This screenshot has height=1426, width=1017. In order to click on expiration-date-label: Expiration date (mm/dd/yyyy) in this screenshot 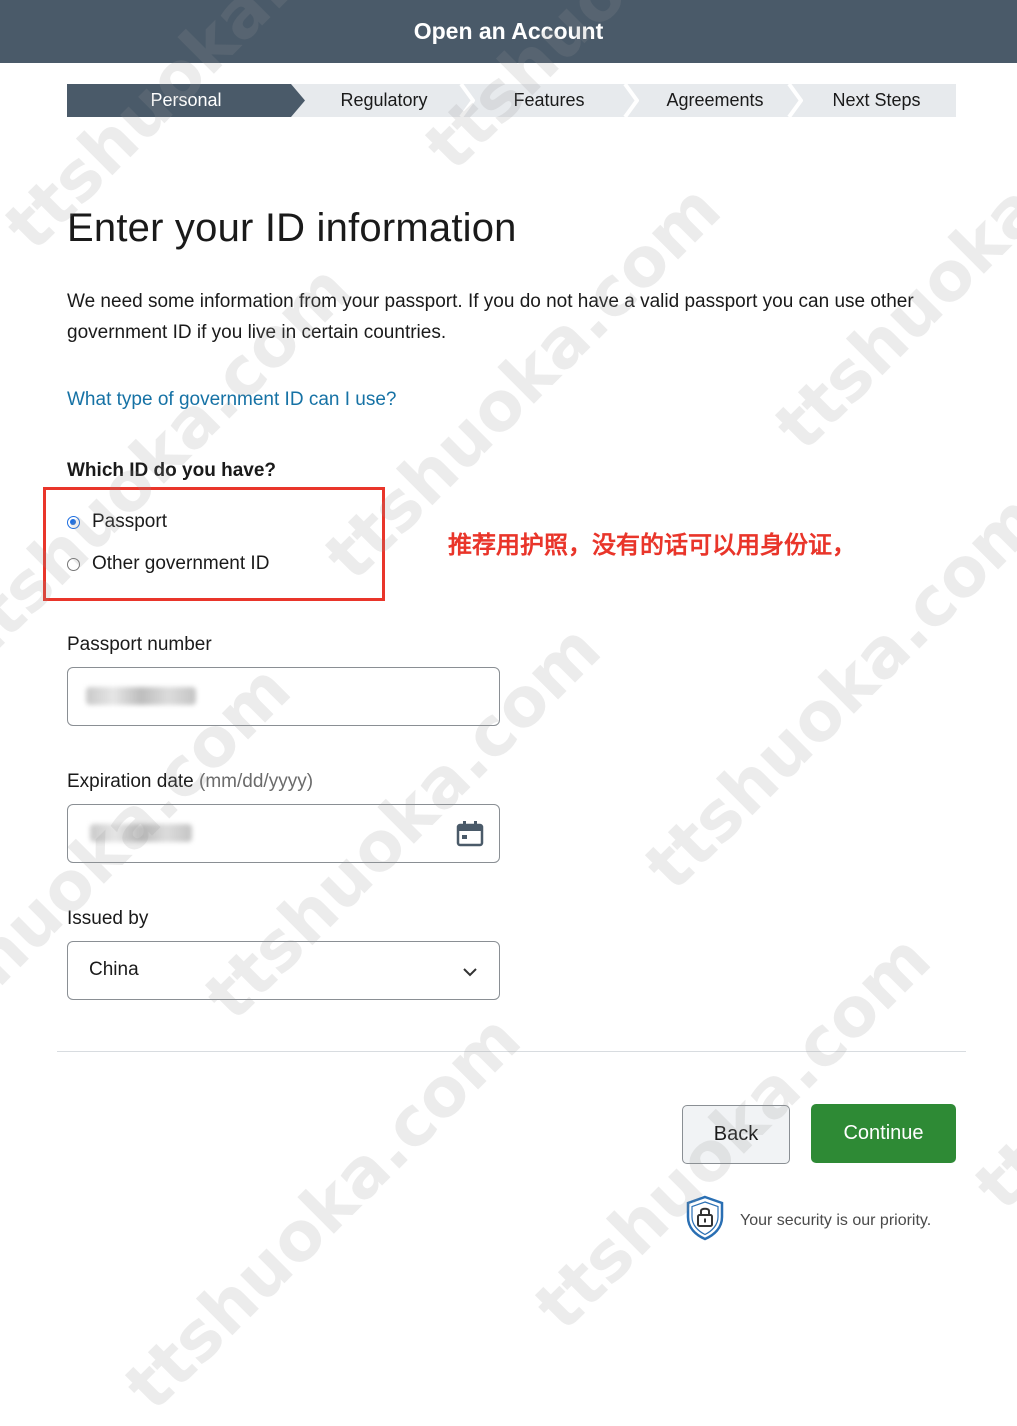, I will do `click(190, 782)`.